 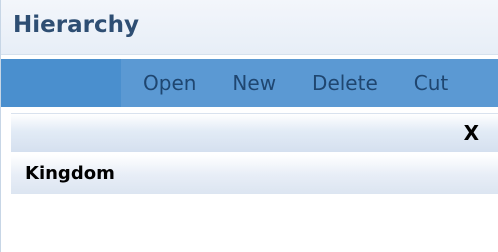 What do you see at coordinates (471, 133) in the screenshot?
I see `close-button: X` at bounding box center [471, 133].